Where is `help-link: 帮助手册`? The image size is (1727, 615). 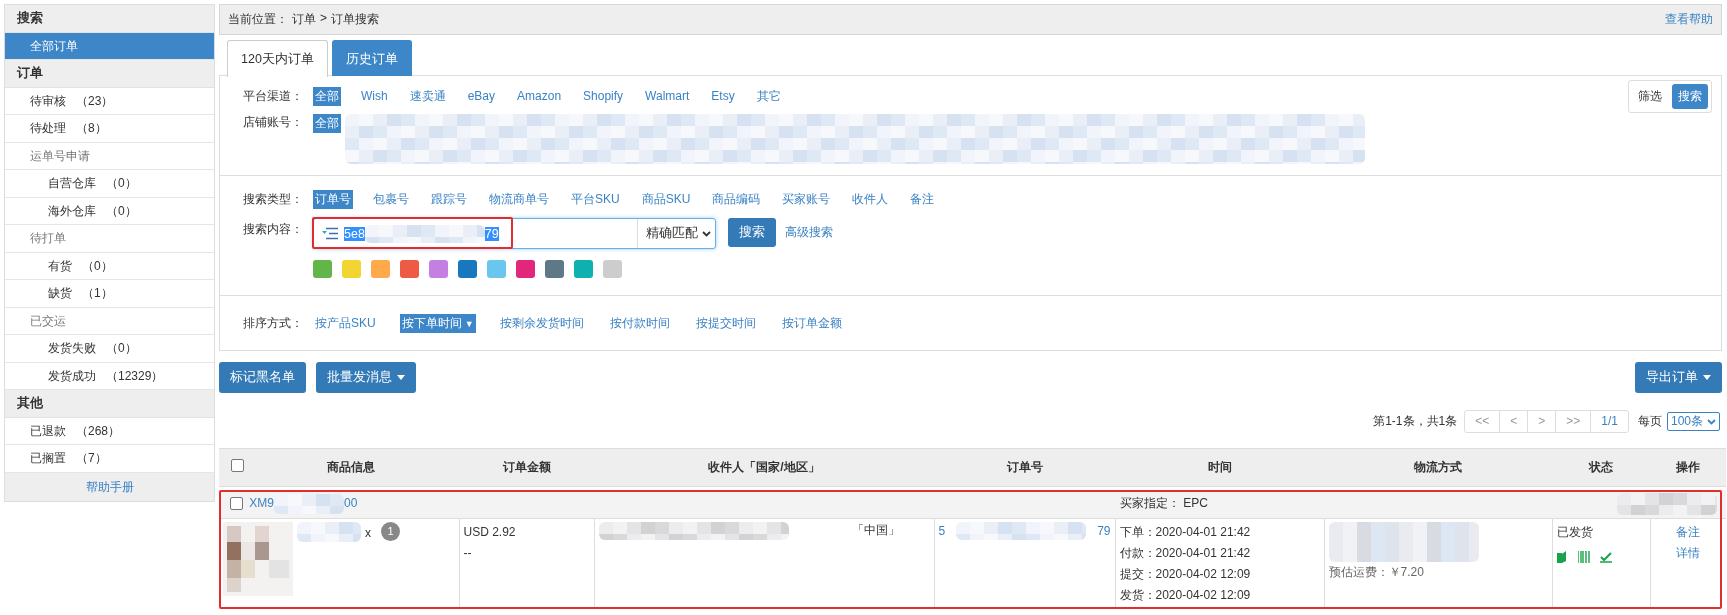 help-link: 帮助手册 is located at coordinates (109, 486).